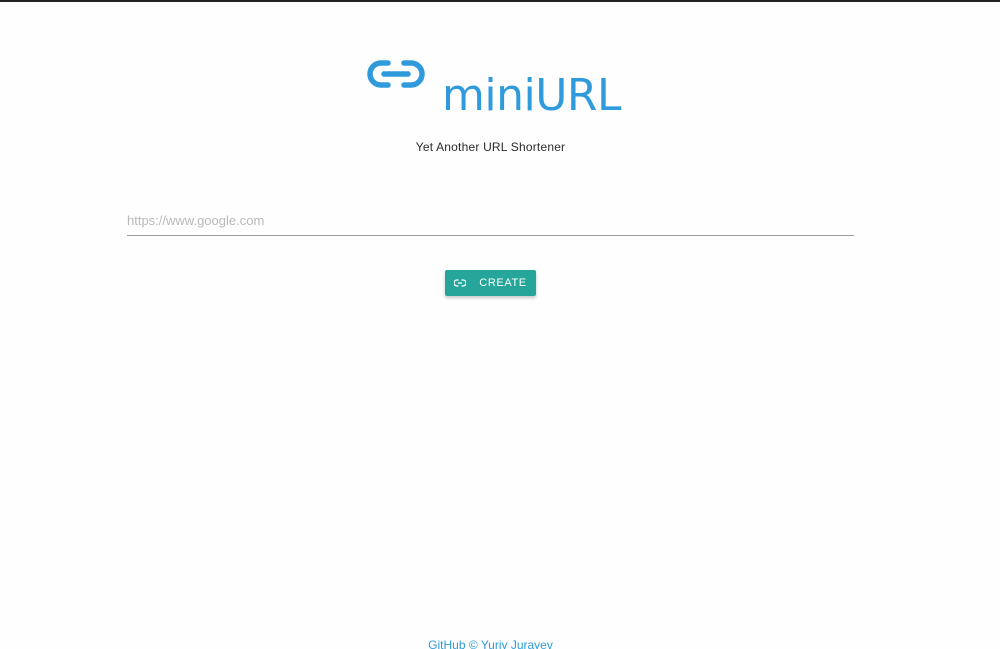 The height and width of the screenshot is (649, 1000). What do you see at coordinates (490, 221) in the screenshot?
I see `url-input` at bounding box center [490, 221].